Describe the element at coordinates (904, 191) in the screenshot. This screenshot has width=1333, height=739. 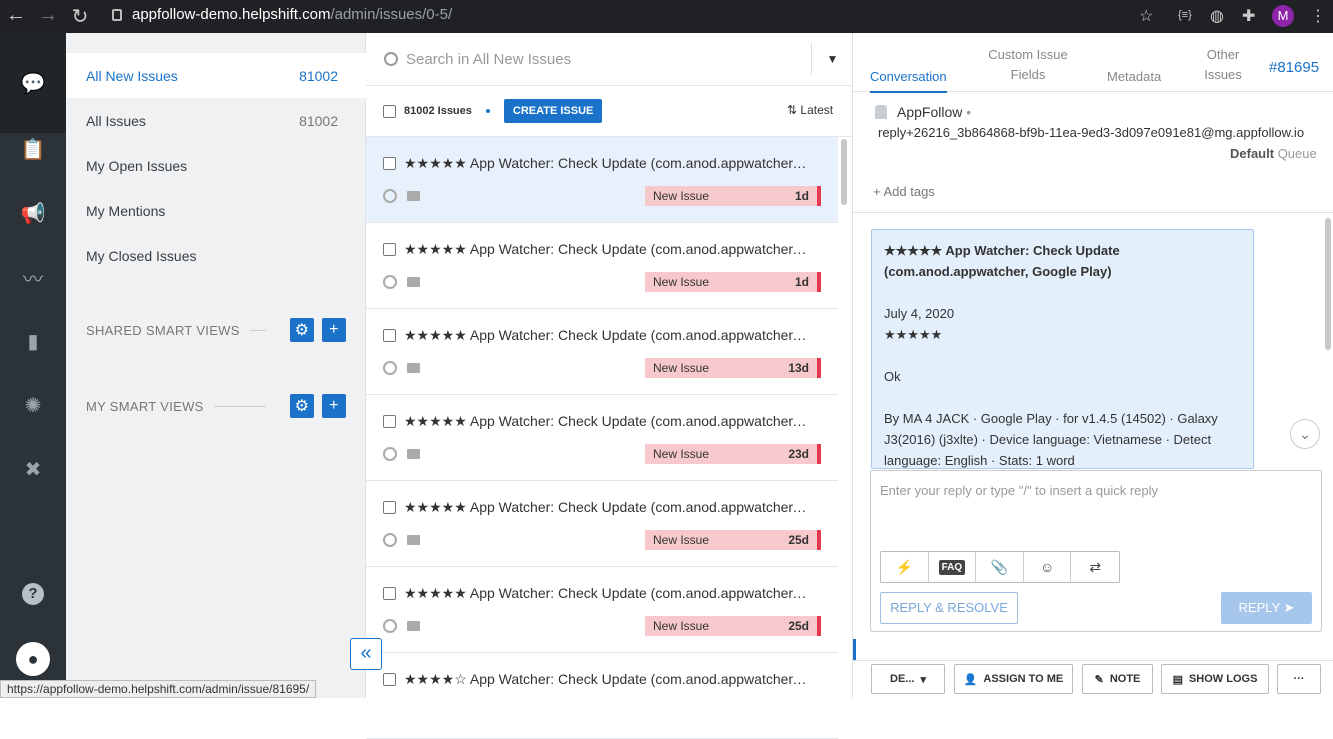
I see `add-tags-button: + Add tags` at that location.